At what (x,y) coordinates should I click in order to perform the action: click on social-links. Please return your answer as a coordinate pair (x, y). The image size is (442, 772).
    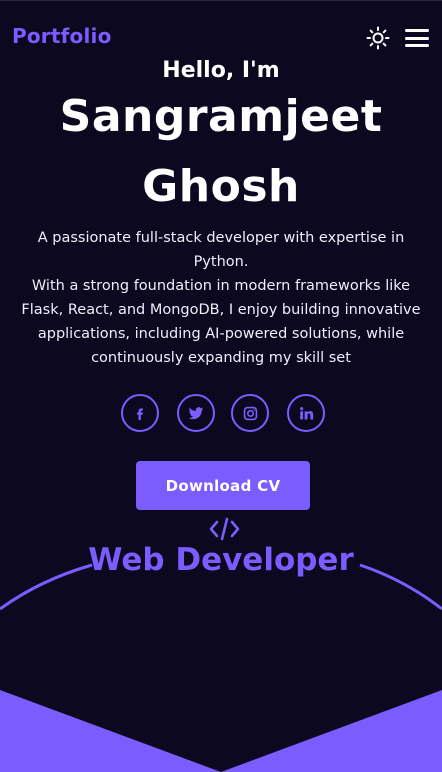
    Looking at the image, I should click on (221, 413).